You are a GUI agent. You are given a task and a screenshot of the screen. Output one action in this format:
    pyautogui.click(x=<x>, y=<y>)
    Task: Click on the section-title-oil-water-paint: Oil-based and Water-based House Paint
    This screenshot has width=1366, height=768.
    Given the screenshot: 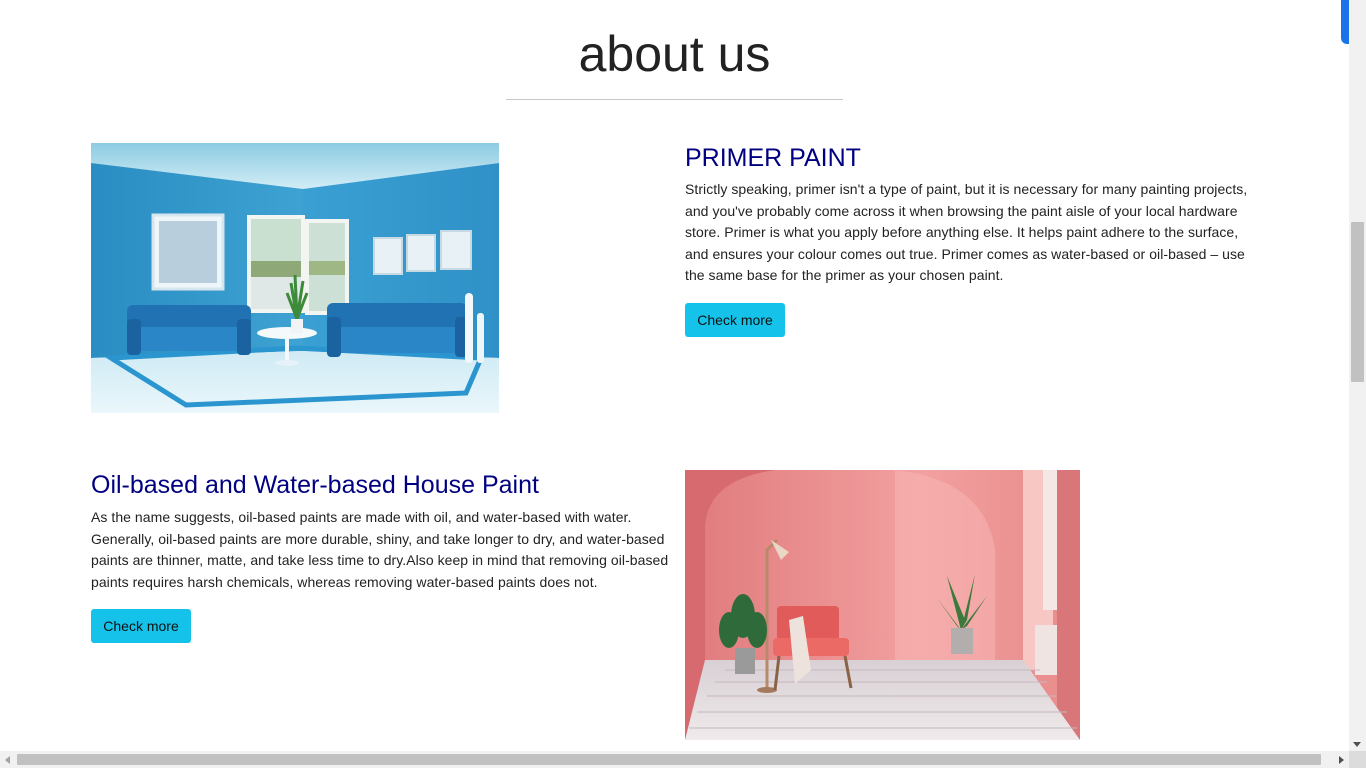 What is the action you would take?
    pyautogui.click(x=315, y=485)
    